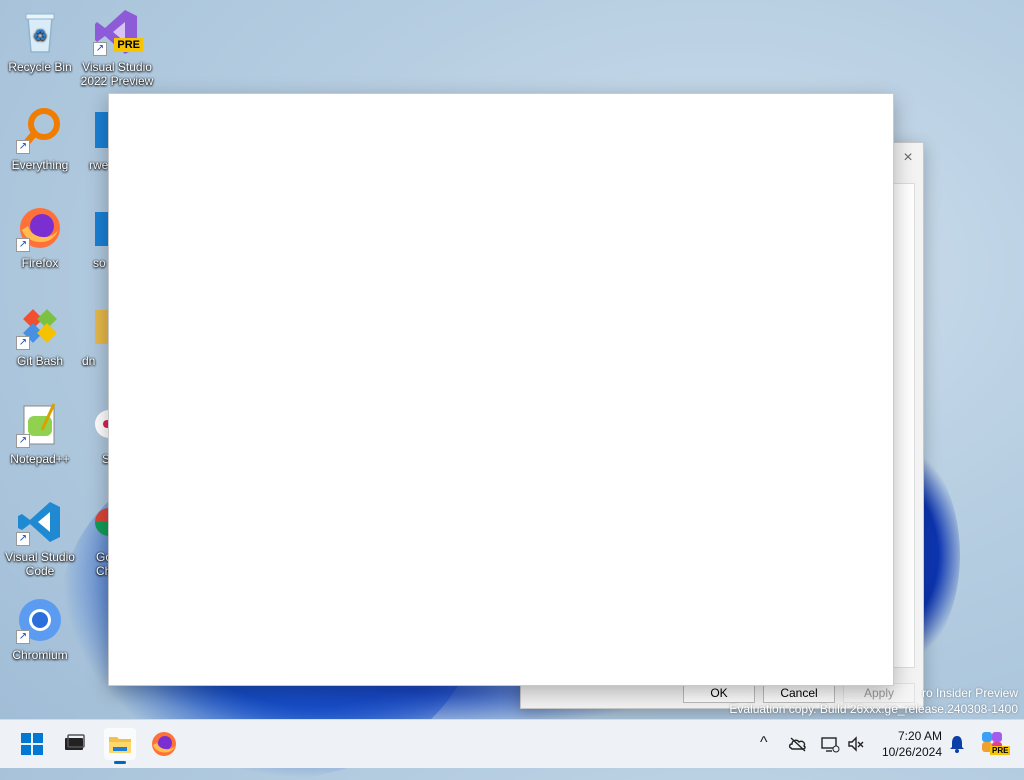 The height and width of the screenshot is (780, 1024). I want to click on desktop-icon-visual-studio-2022-preview: PRE ↗ Visual Studio 2022 Preview, so click(117, 48).